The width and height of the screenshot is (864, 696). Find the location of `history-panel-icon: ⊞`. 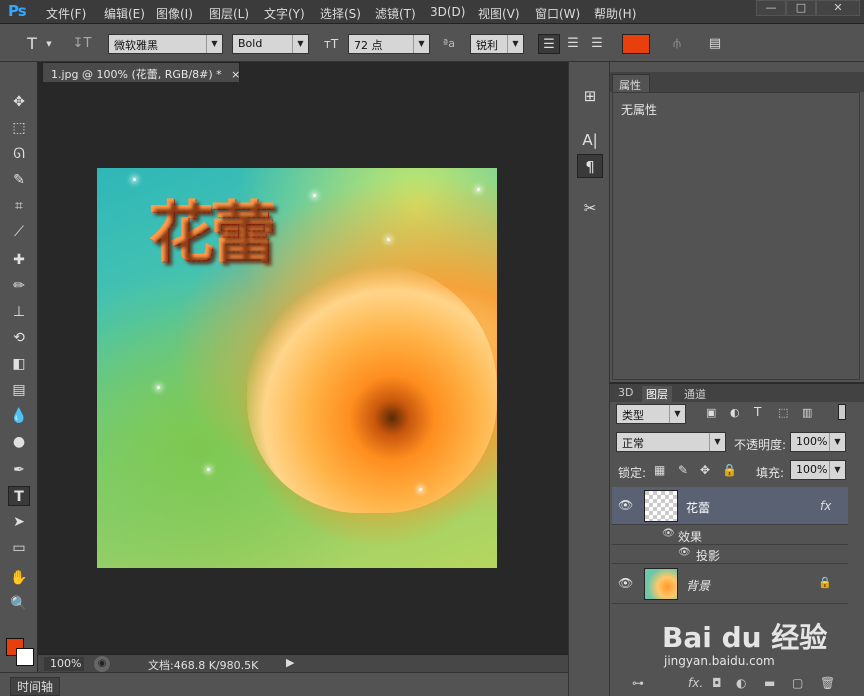

history-panel-icon: ⊞ is located at coordinates (590, 96).